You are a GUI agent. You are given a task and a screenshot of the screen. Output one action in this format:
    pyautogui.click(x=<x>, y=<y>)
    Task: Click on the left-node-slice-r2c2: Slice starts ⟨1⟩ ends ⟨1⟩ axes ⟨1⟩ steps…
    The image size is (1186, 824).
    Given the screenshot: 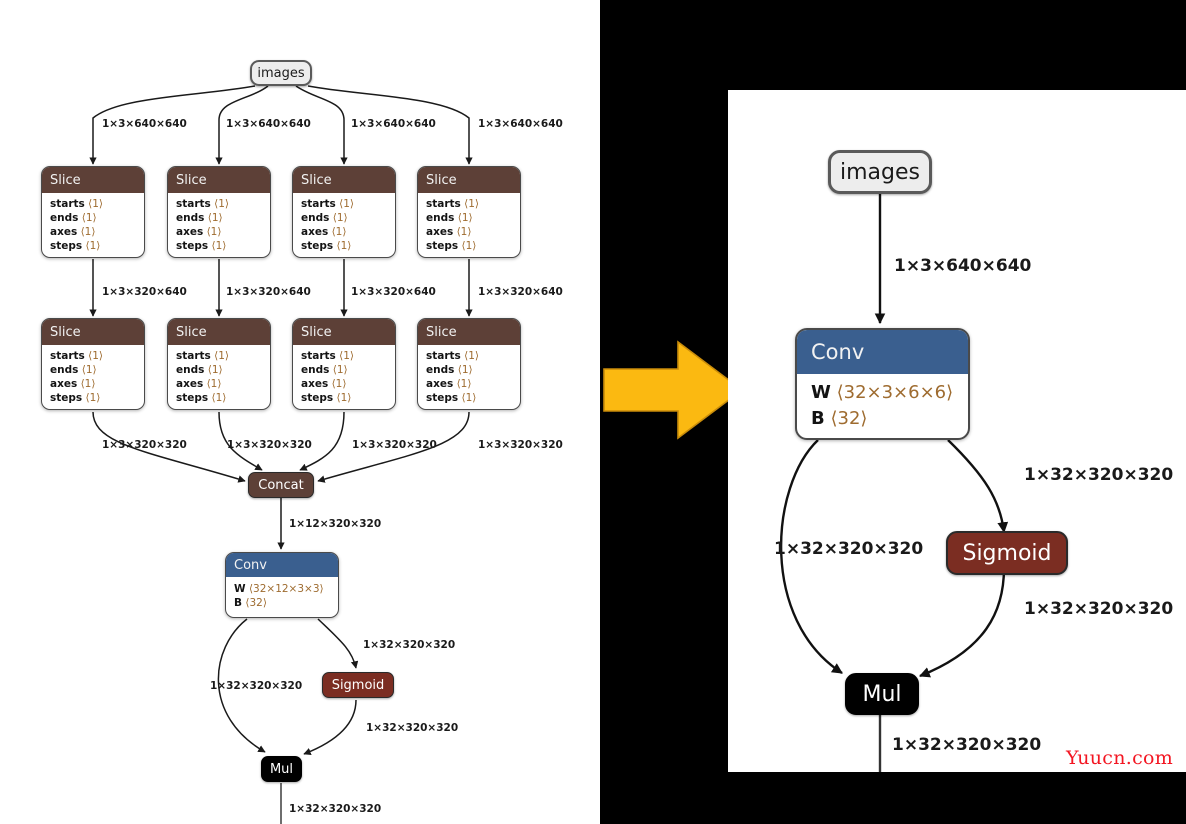 What is the action you would take?
    pyautogui.click(x=219, y=364)
    